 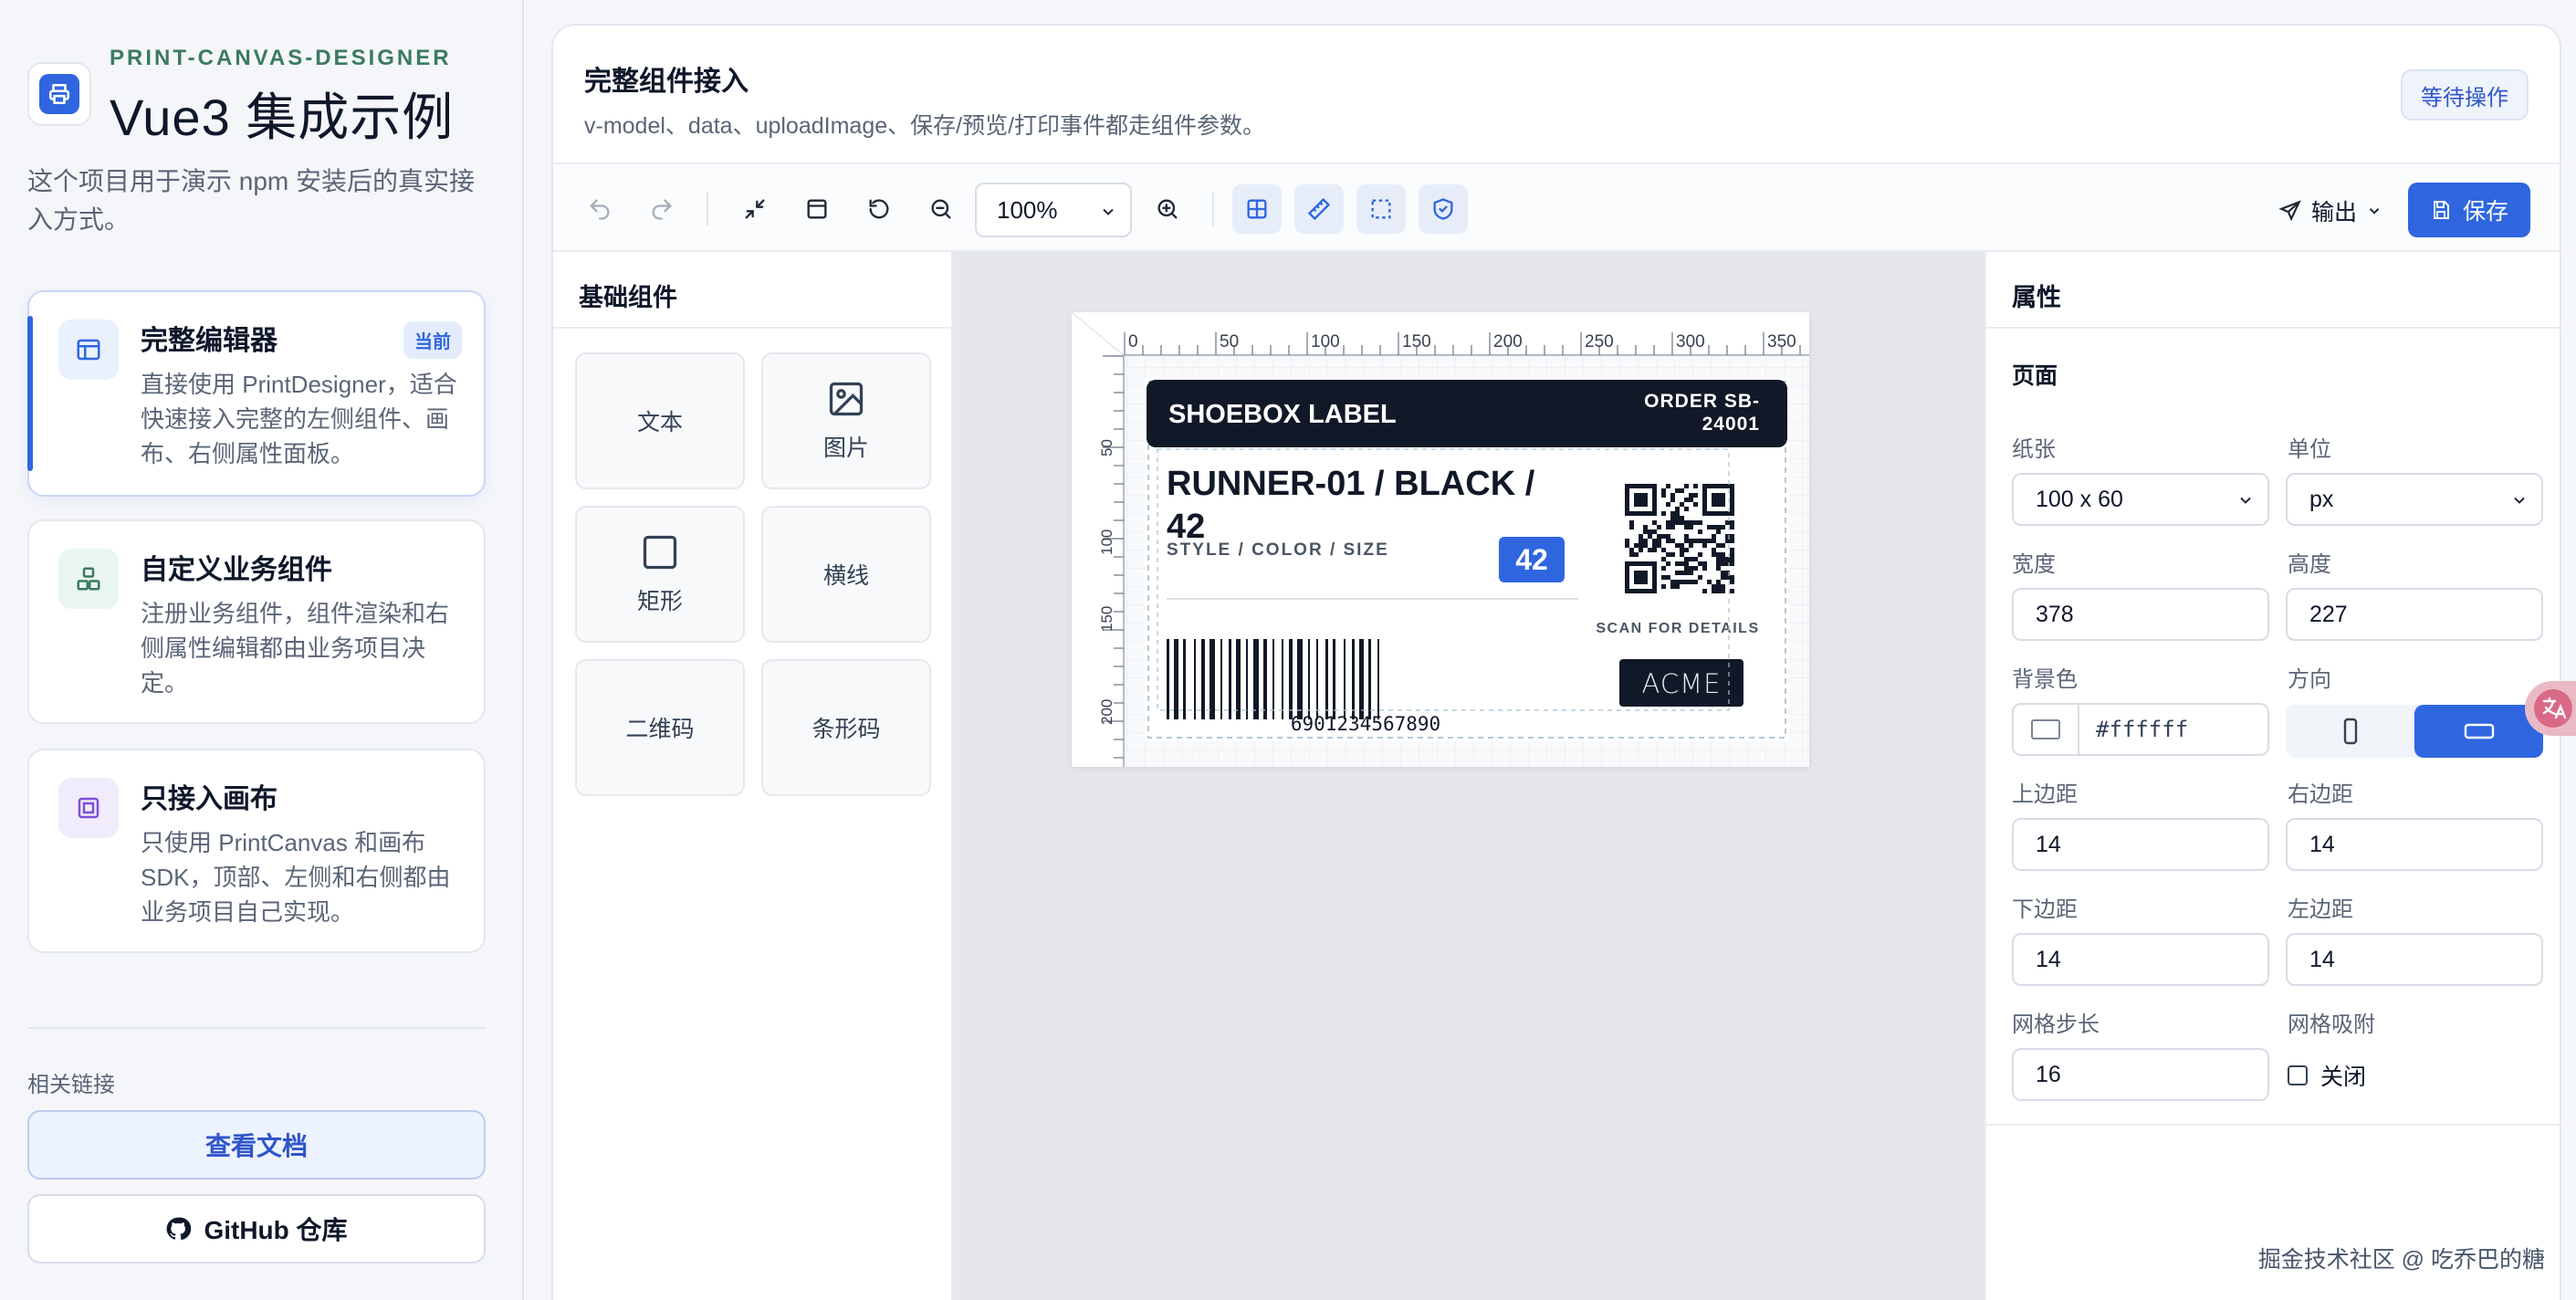 I want to click on component-label: 横线, so click(x=846, y=576).